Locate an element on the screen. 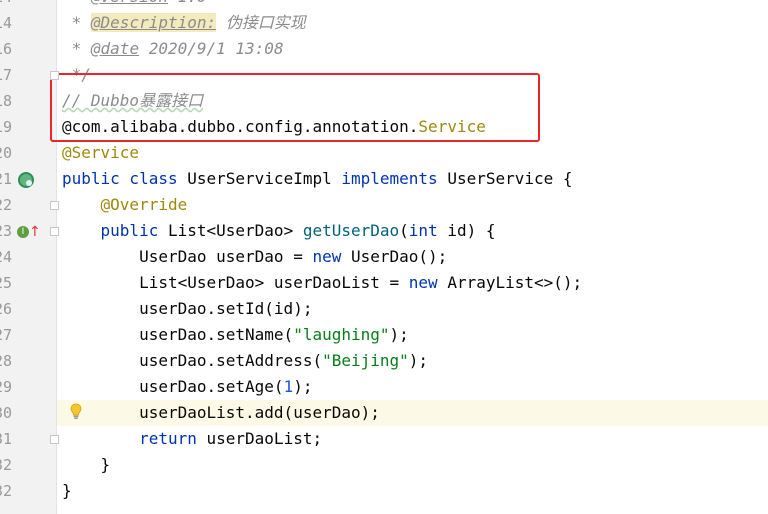 The image size is (768, 514). code-token: public class is located at coordinates (125, 178).